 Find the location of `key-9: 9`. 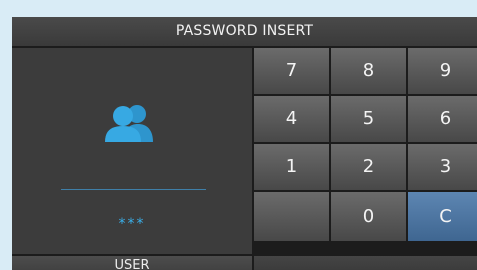

key-9: 9 is located at coordinates (442, 71).